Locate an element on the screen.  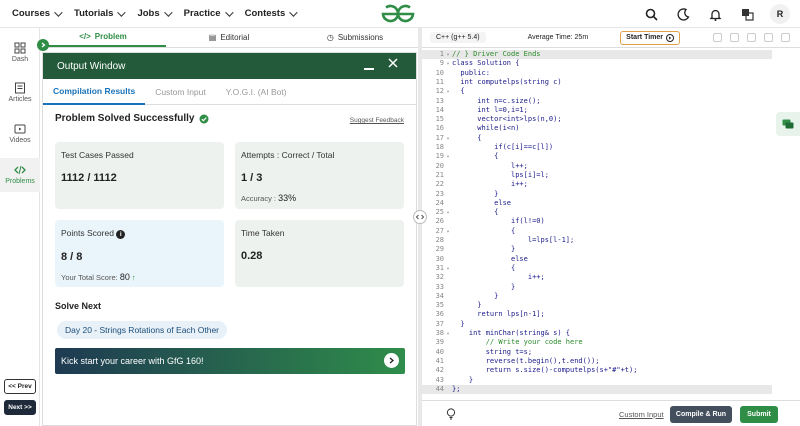
code-text: class Solution { is located at coordinates (486, 63).